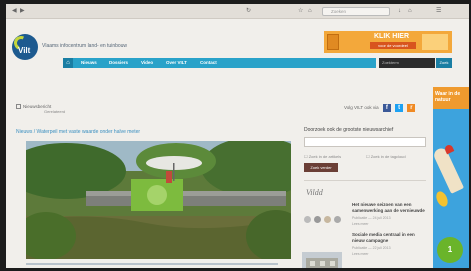 This screenshot has width=471, height=271. Describe the element at coordinates (371, 248) in the screenshot. I see `sidebar-news-meta-2: Publicatie — 22 juli 2013` at that location.